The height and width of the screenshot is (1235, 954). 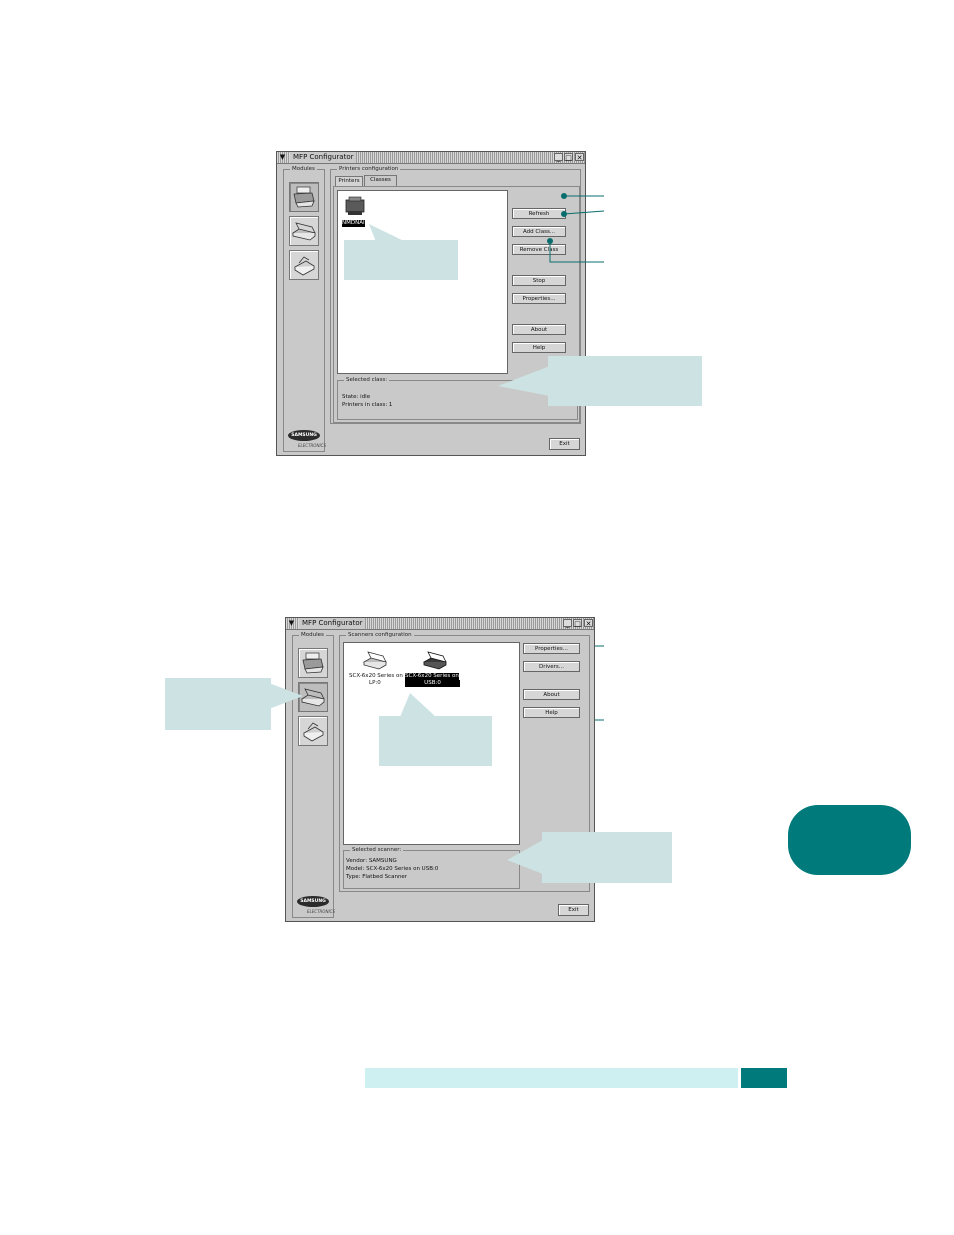 I want to click on scanner-item-label-usb: SCX-6x20 Series on, so click(x=432, y=676).